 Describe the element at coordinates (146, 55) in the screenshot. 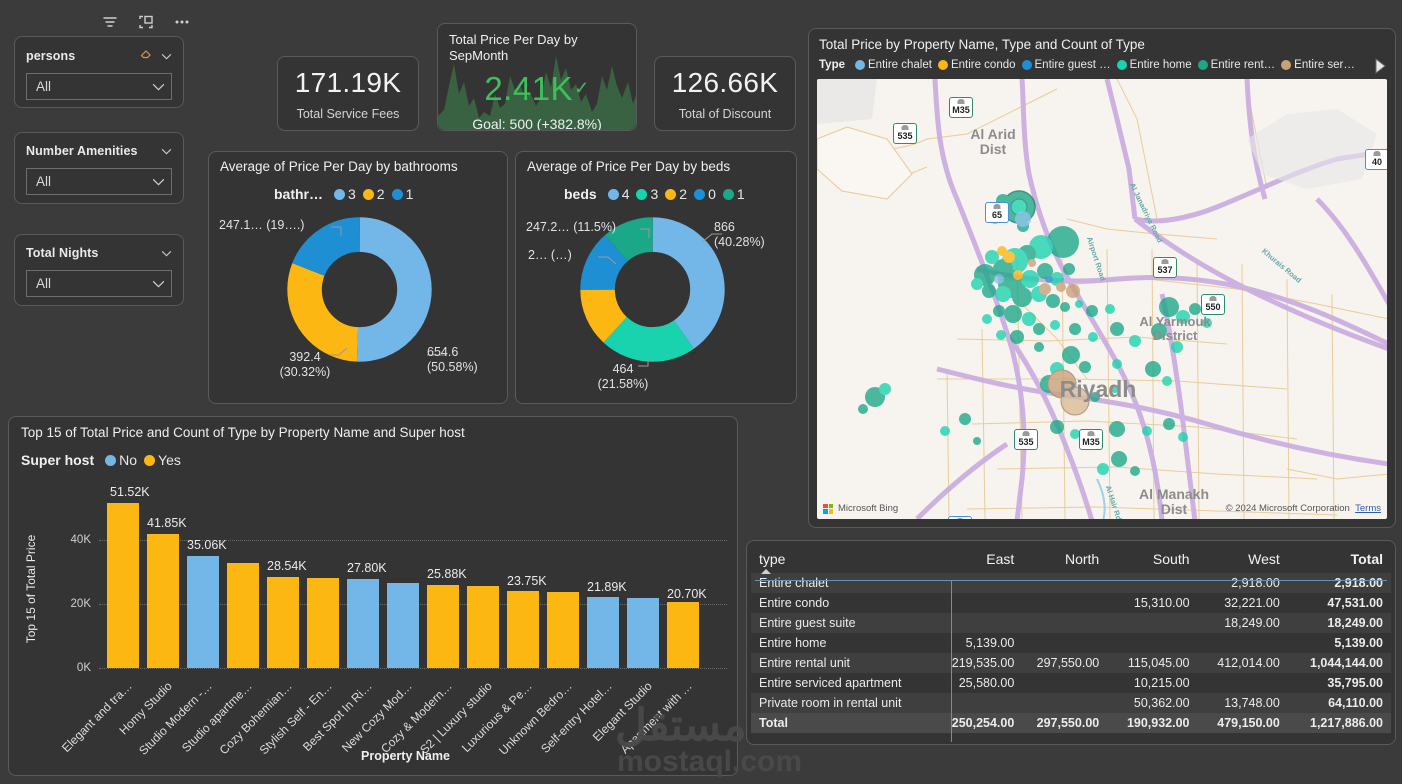

I see `eraser-icon` at that location.